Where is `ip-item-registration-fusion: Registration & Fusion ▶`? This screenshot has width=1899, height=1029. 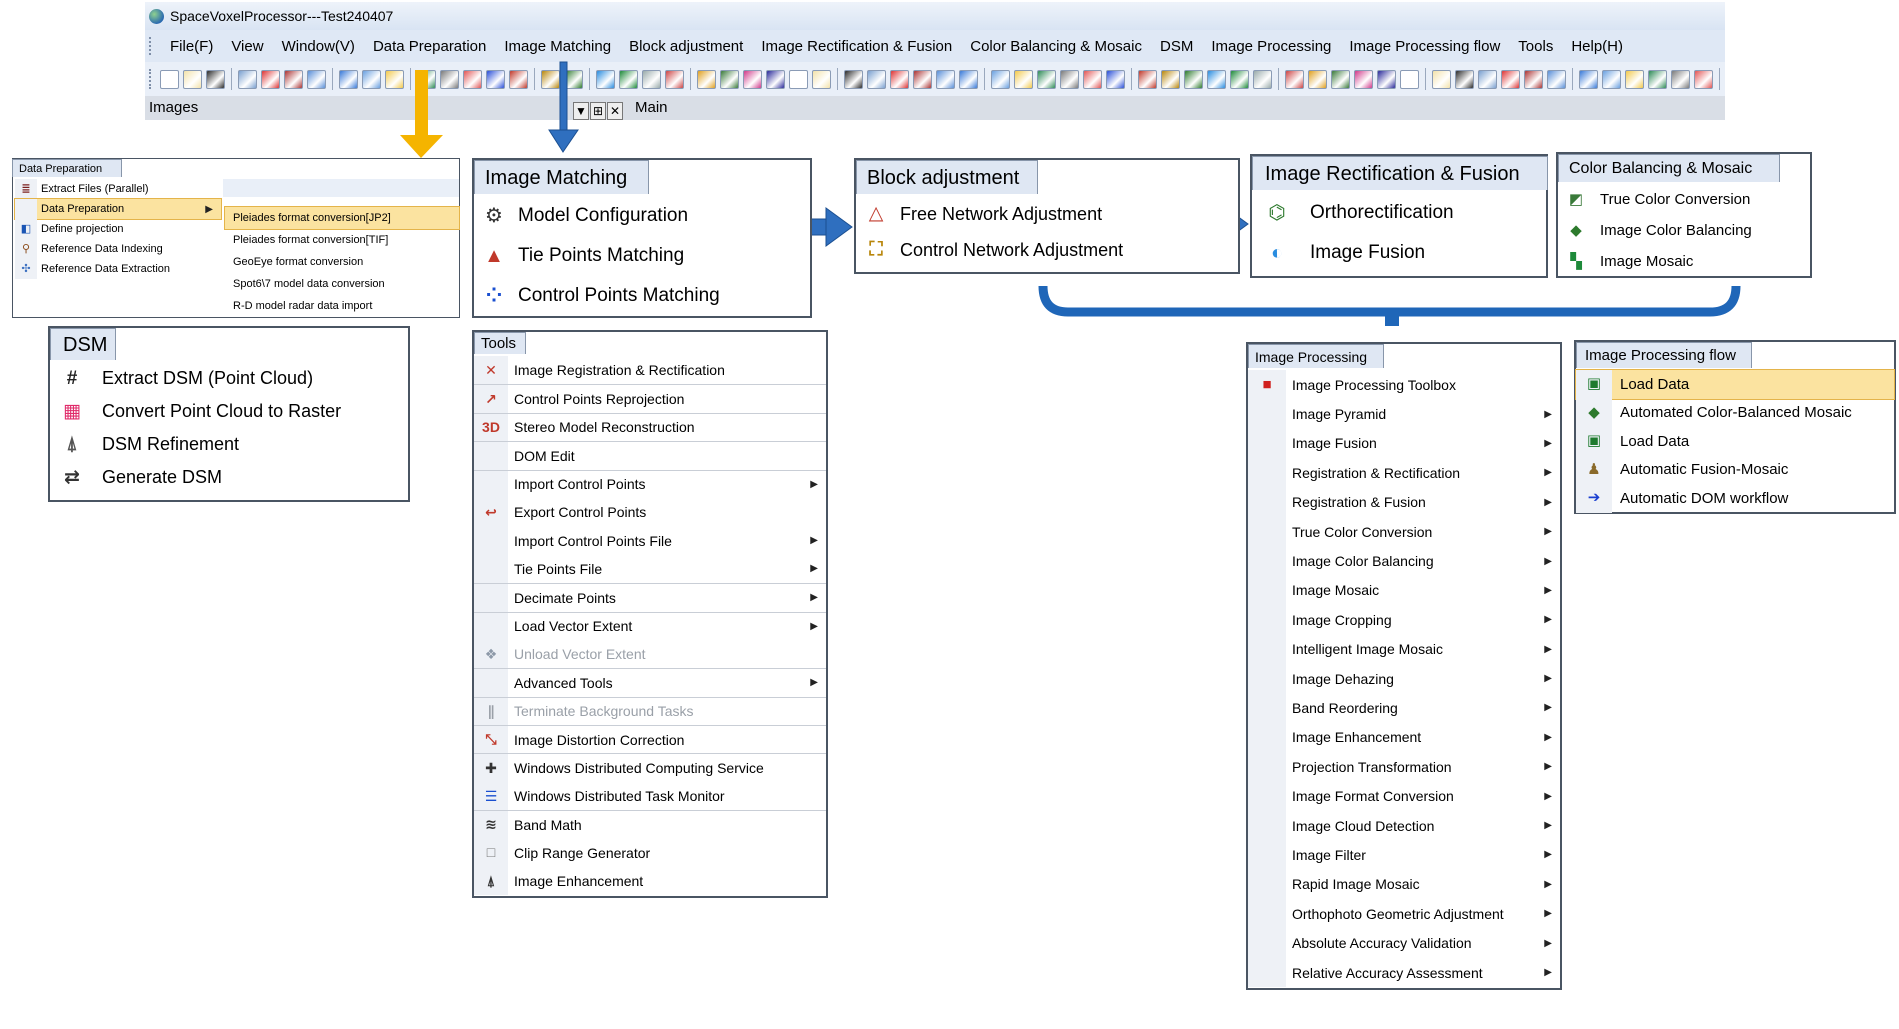 ip-item-registration-fusion: Registration & Fusion ▶ is located at coordinates (1404, 502).